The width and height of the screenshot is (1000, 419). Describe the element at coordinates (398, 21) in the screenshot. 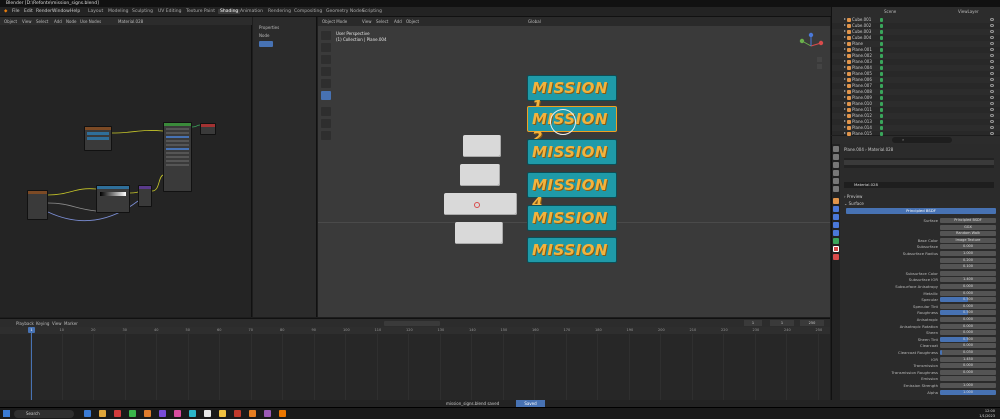

I see `viewport-menu-add: Add` at that location.